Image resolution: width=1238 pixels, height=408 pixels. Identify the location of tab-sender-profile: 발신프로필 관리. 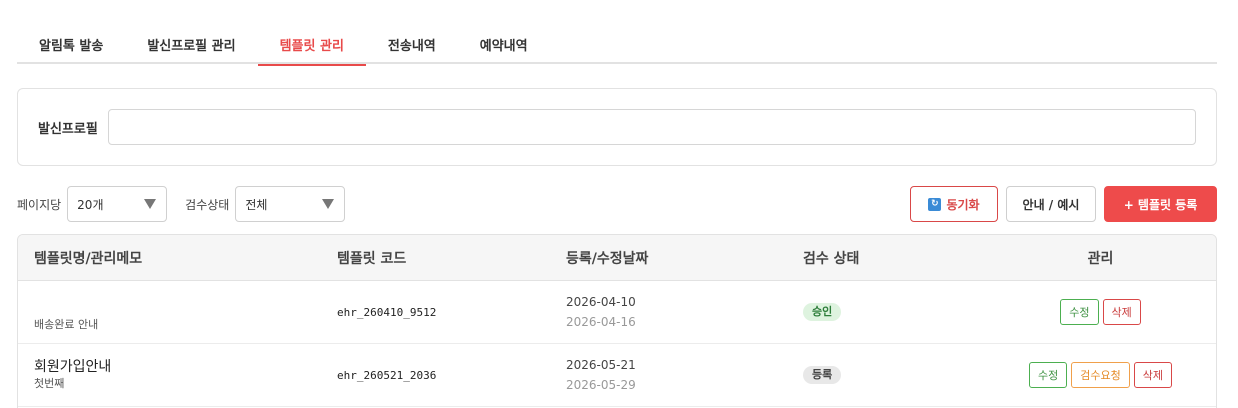
(191, 44).